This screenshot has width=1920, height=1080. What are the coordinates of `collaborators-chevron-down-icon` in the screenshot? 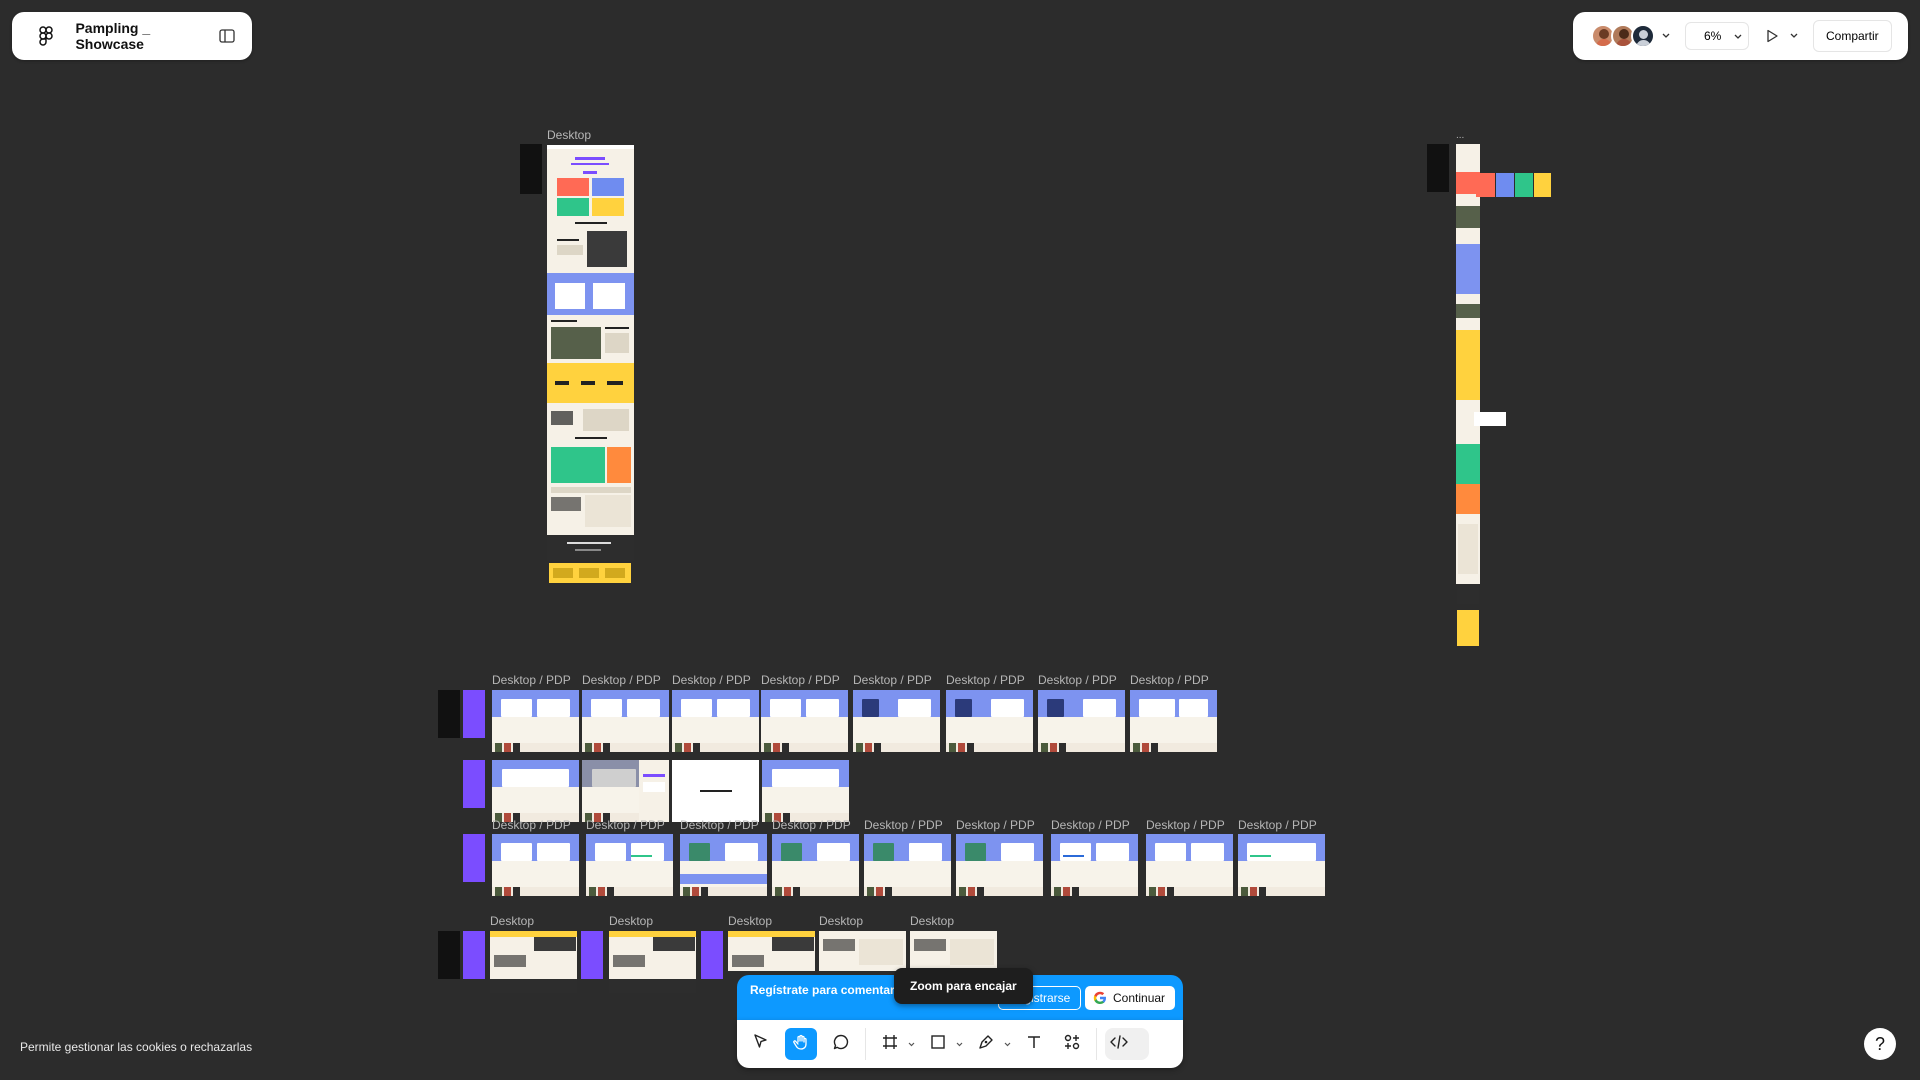 It's located at (1666, 36).